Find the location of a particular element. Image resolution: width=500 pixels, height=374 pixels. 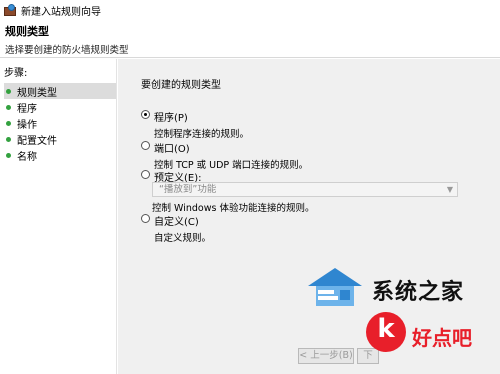

option-label: 程序(P) is located at coordinates (171, 118).